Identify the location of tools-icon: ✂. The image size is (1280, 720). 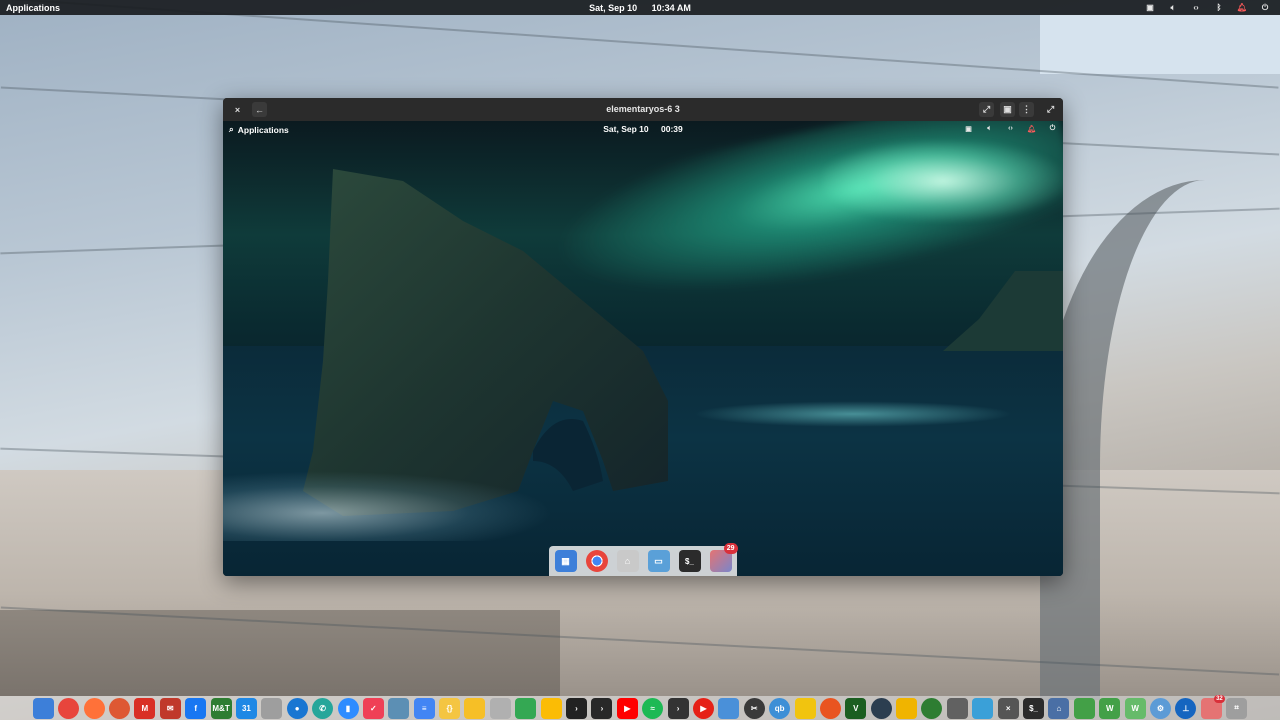
(754, 708).